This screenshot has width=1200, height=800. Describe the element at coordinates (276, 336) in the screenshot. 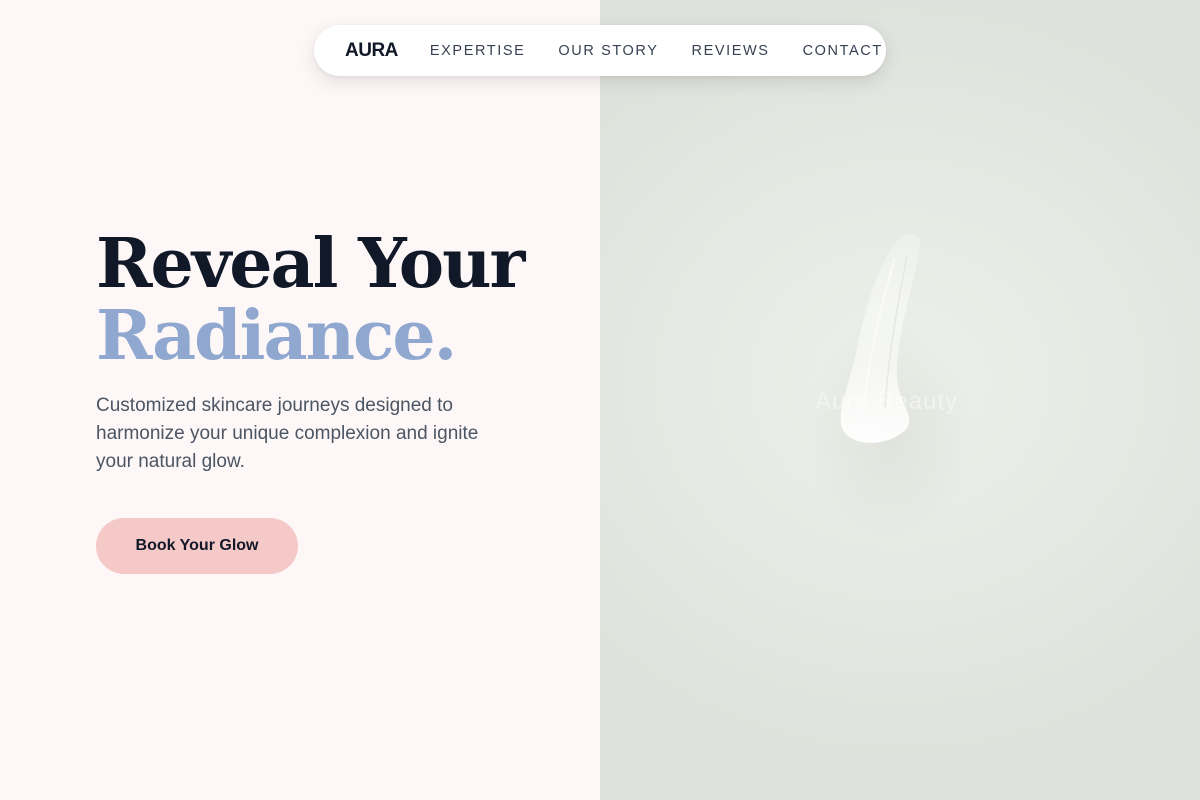

I see `headline-accent-line: Radiance.` at that location.